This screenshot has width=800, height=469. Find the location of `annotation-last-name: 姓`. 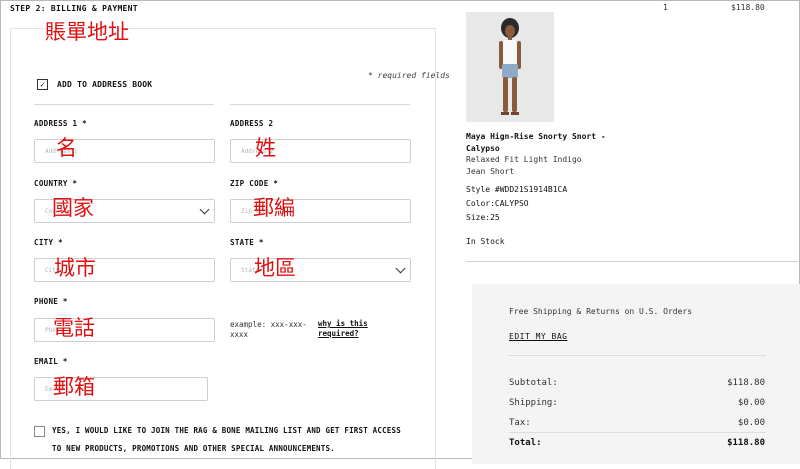

annotation-last-name: 姓 is located at coordinates (265, 148).